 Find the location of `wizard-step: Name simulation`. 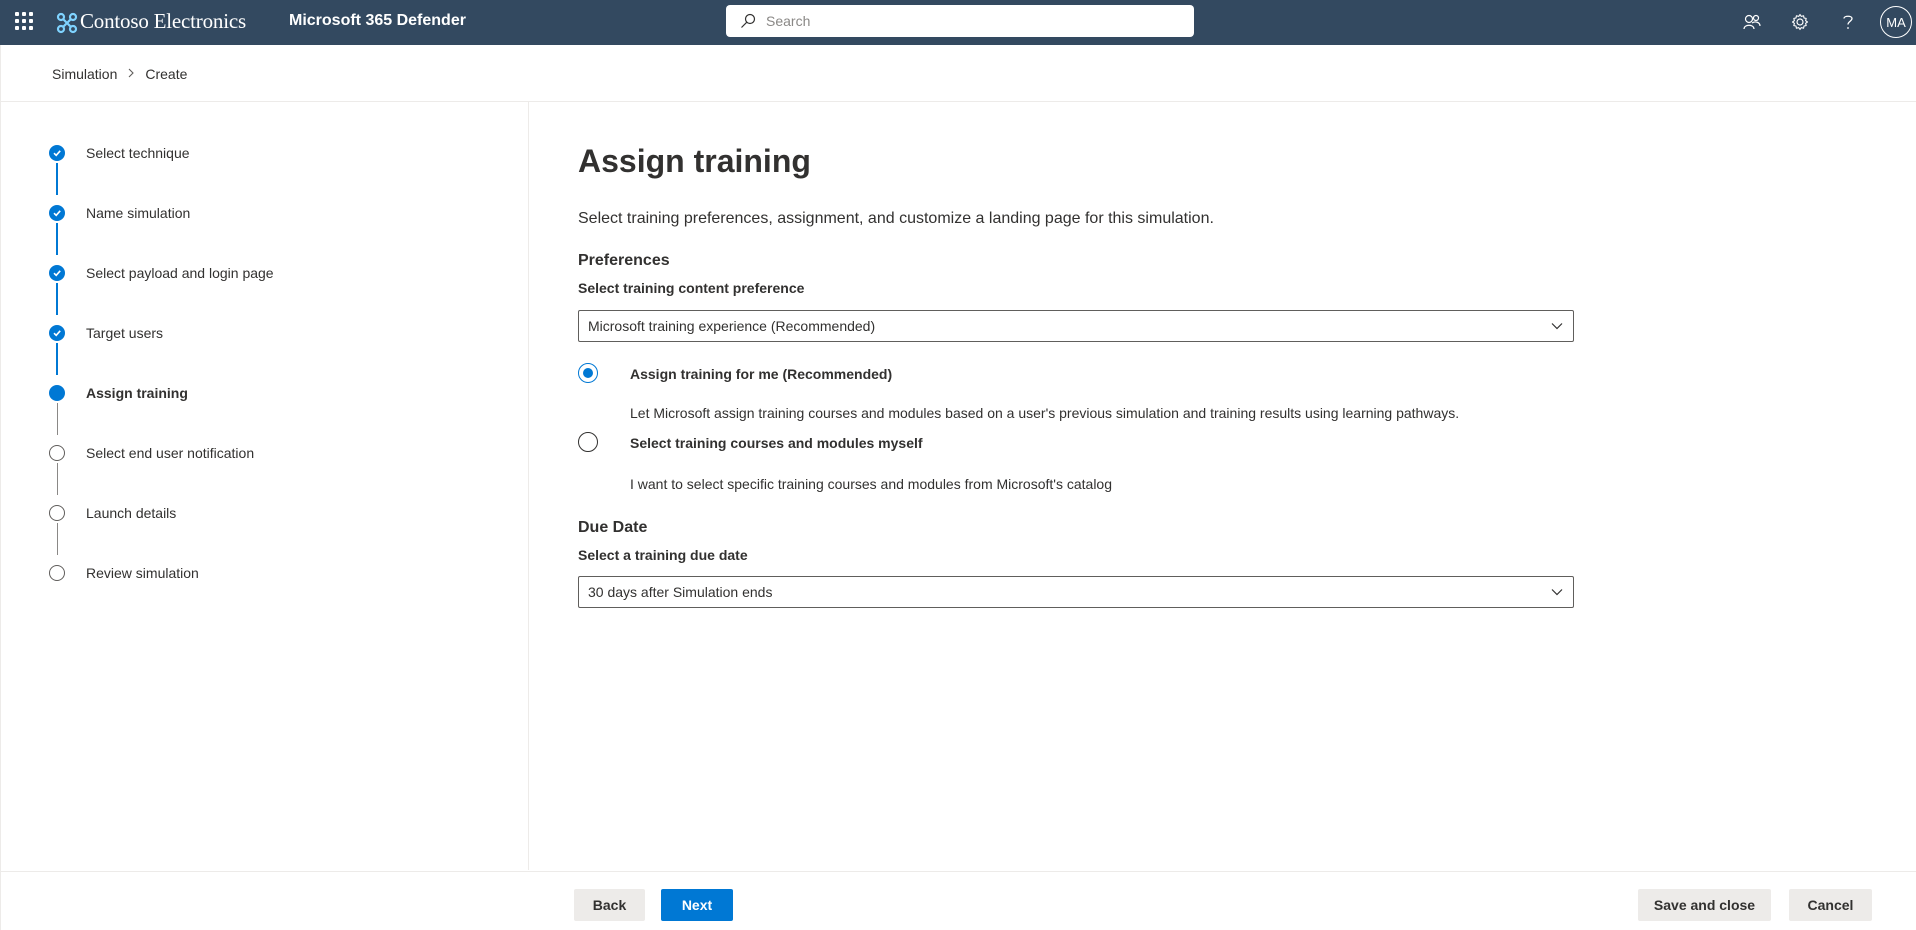

wizard-step: Name simulation is located at coordinates (119, 213).